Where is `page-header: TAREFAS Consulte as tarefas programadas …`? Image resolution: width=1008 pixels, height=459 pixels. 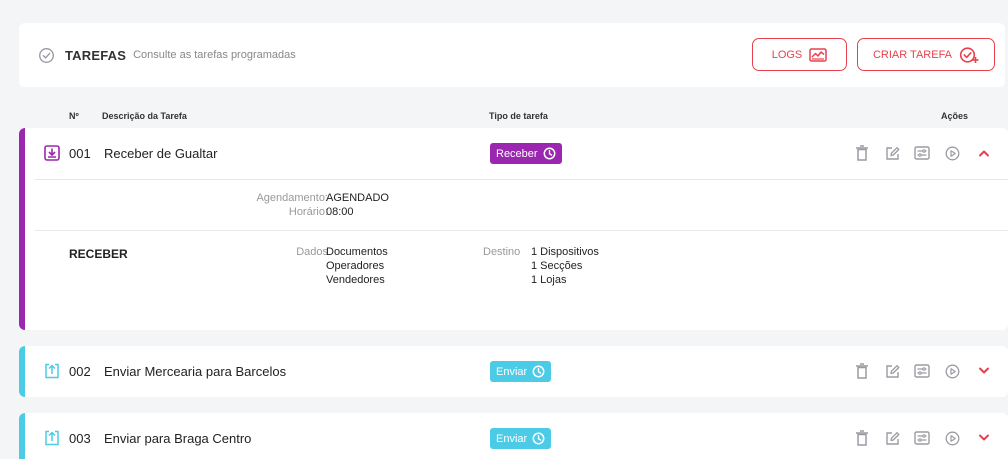 page-header: TAREFAS Consulte as tarefas programadas … is located at coordinates (512, 55).